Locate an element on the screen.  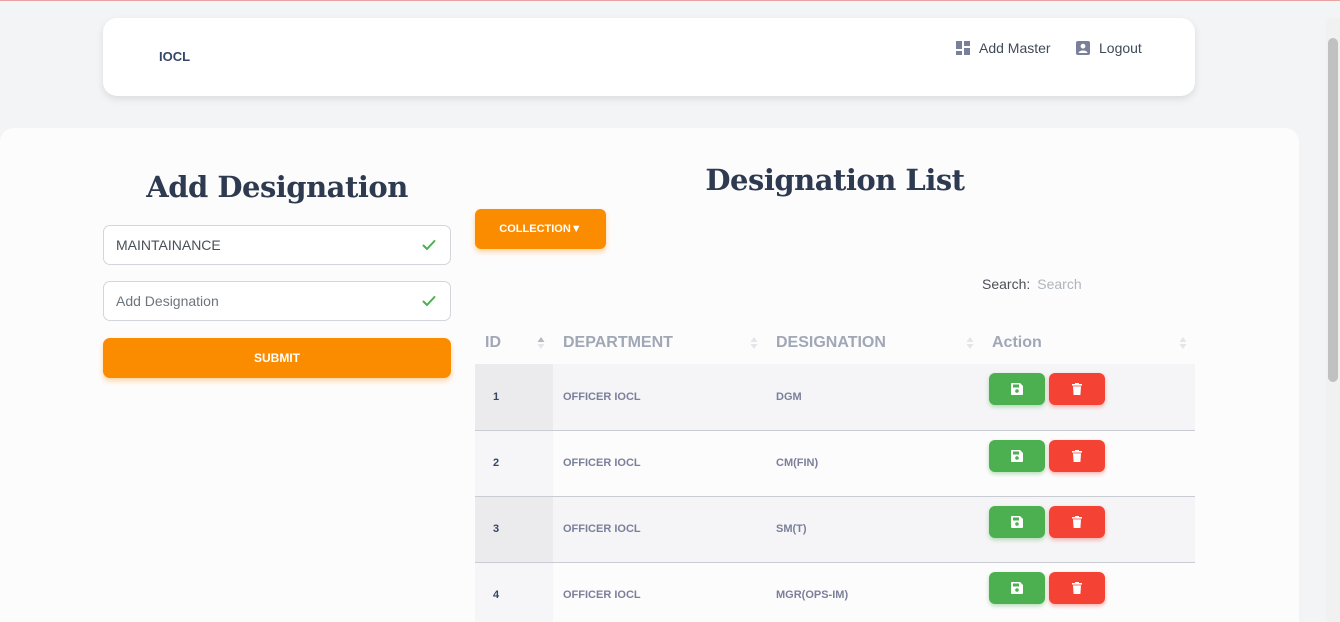
cell-designation: SM(T) is located at coordinates (874, 529).